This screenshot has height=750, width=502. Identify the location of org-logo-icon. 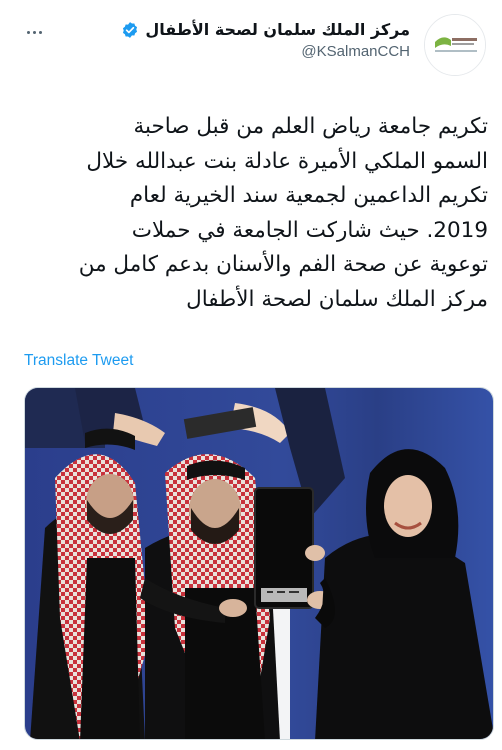
(455, 45).